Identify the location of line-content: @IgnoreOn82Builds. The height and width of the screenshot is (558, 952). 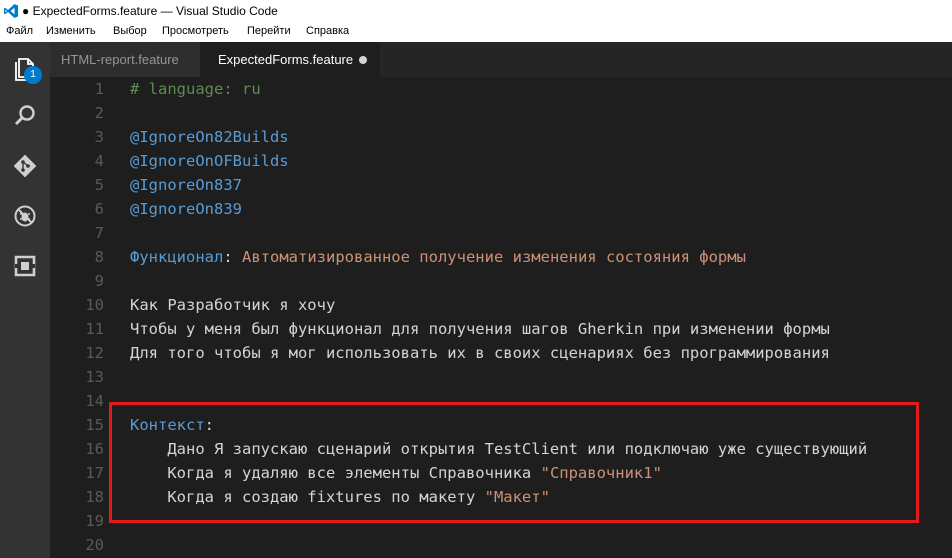
(209, 137).